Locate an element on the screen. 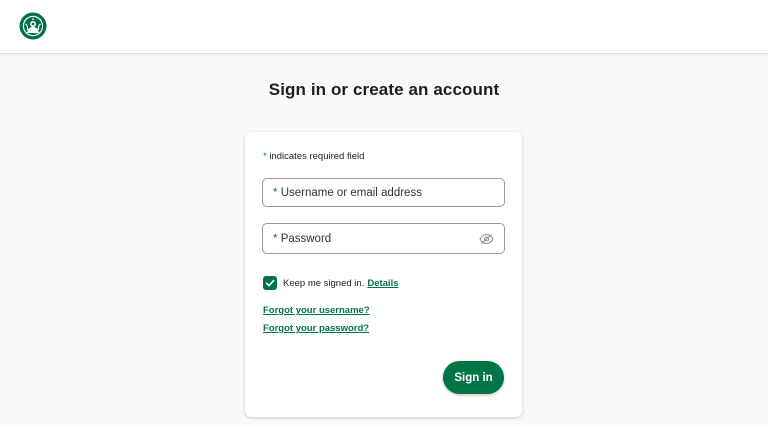 Image resolution: width=768 pixels, height=425 pixels. starbucks-logo-icon is located at coordinates (33, 26).